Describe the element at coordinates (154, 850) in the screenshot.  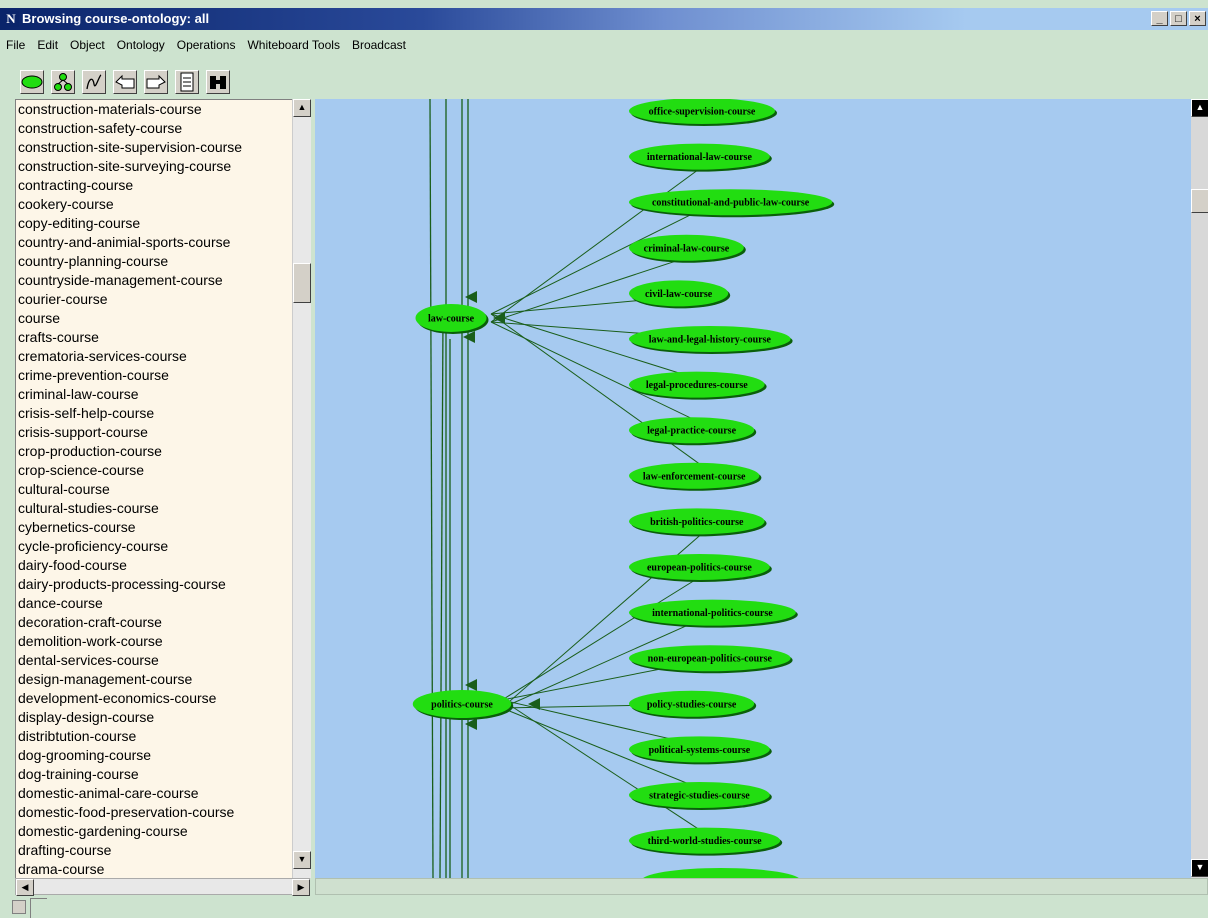
I see `list-item: drafting-course` at that location.